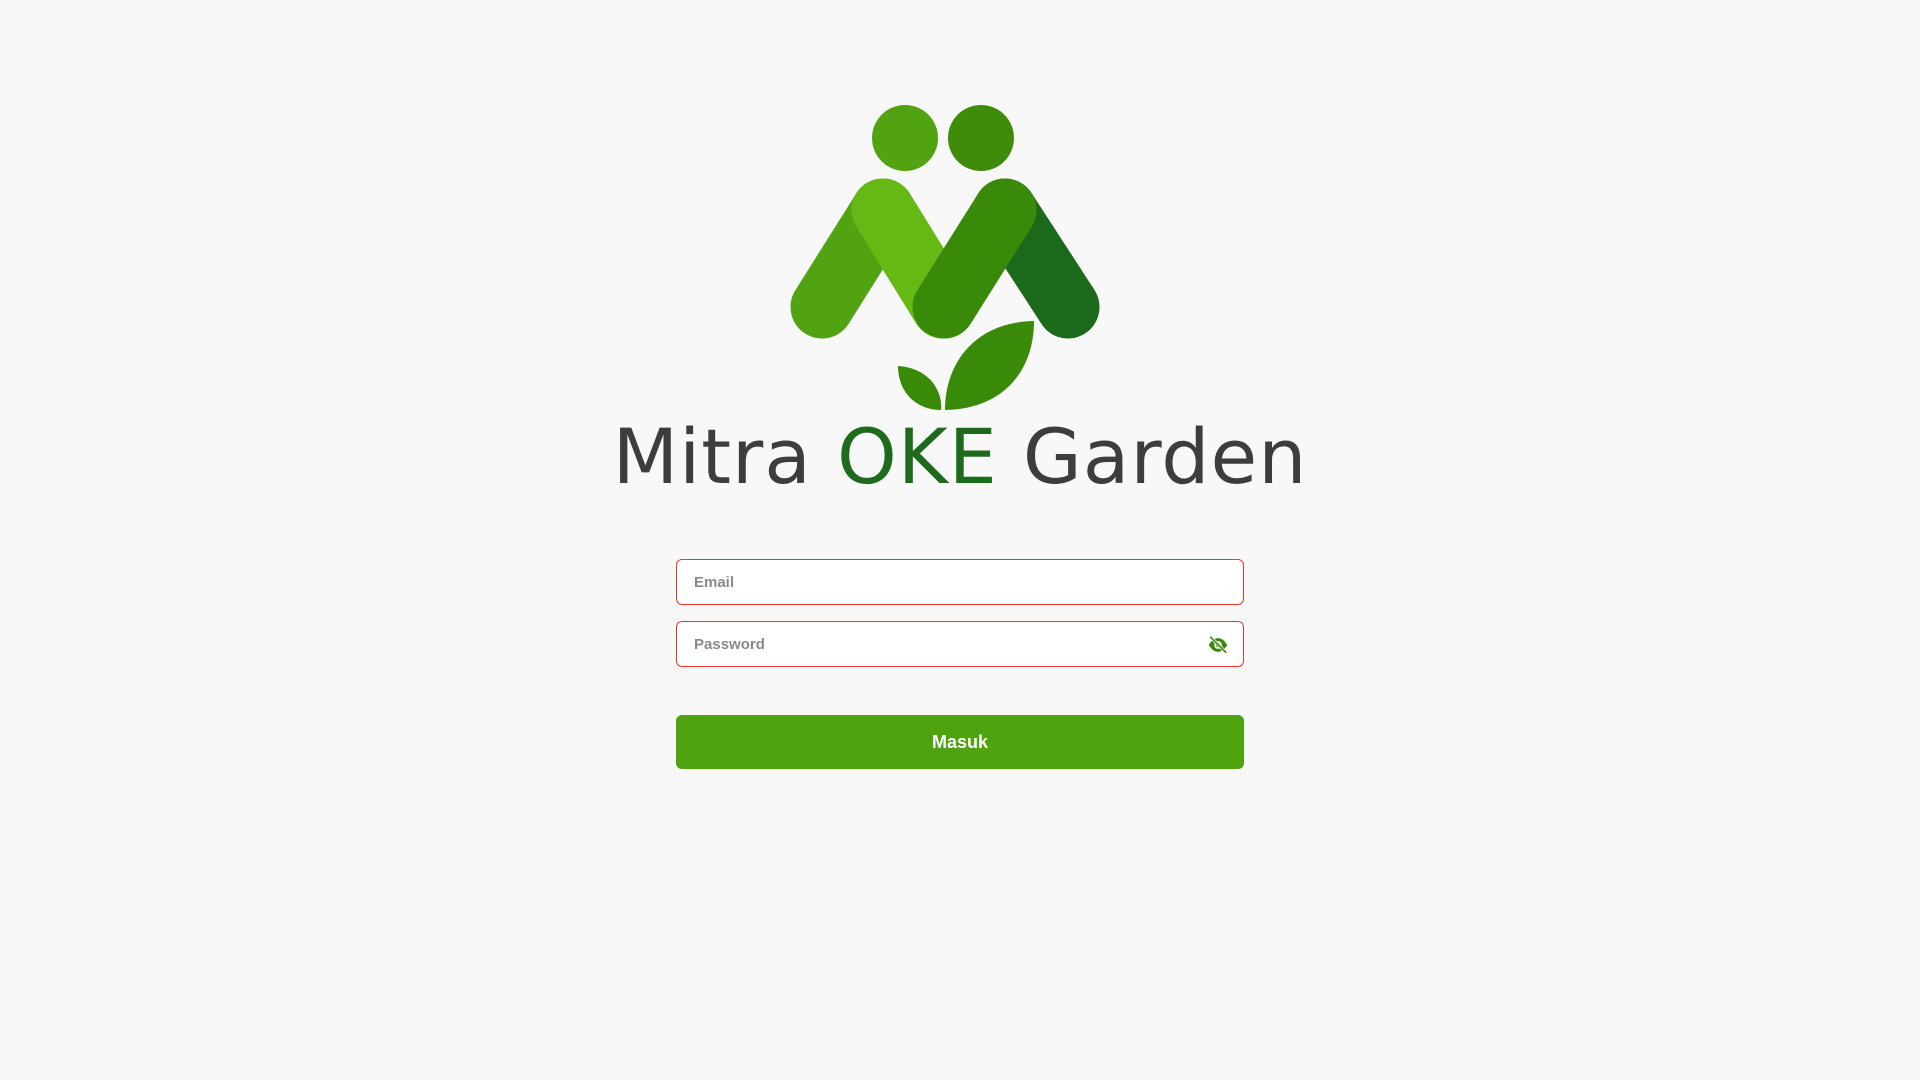 The width and height of the screenshot is (1920, 1080). I want to click on eye-off-icon, so click(1218, 645).